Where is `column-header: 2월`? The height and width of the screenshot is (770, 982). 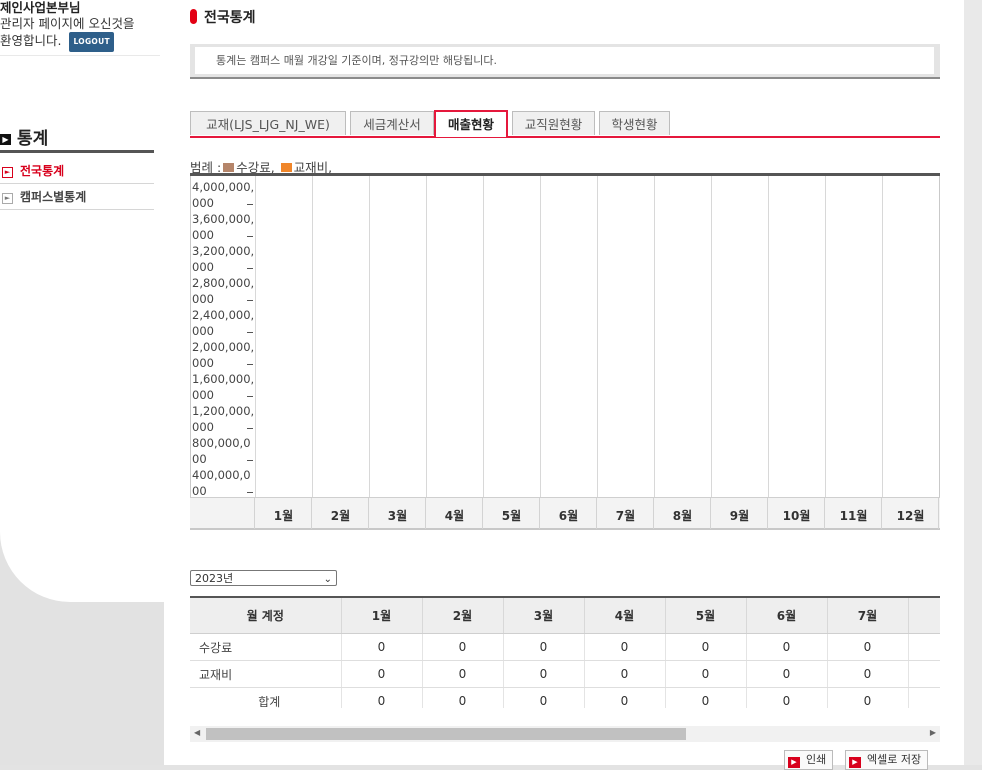 column-header: 2월 is located at coordinates (463, 615).